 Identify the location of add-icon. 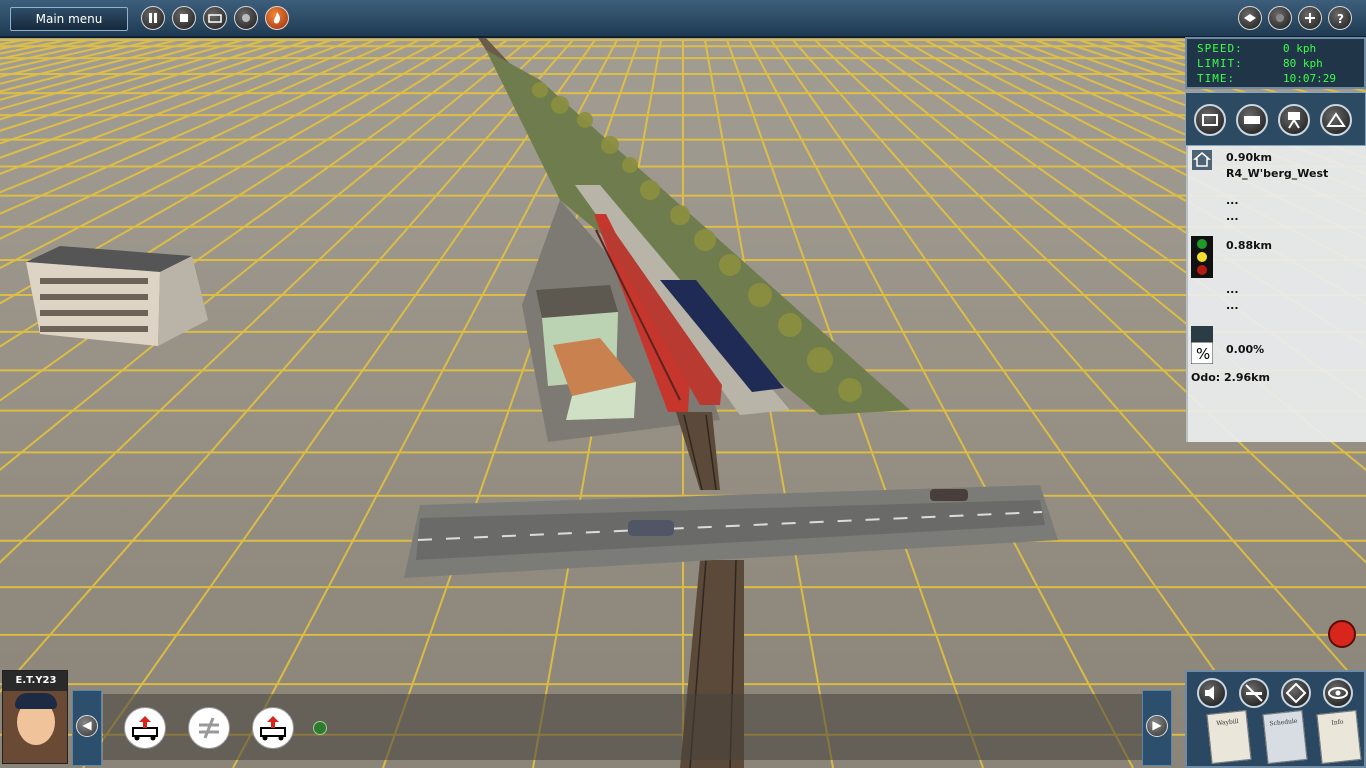
(1310, 18).